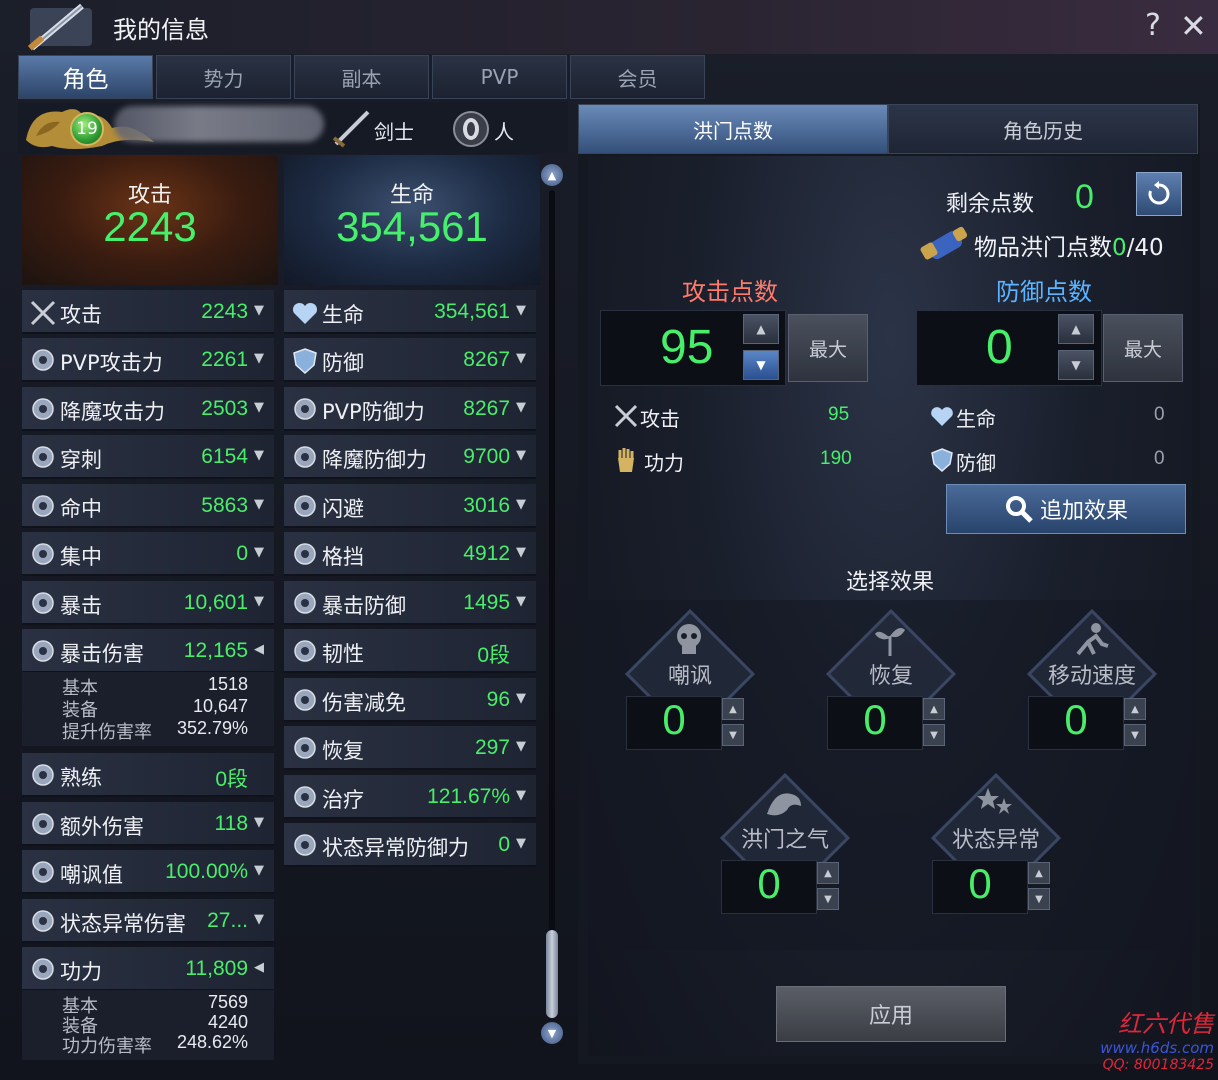  I want to click on apply-button: 应用, so click(891, 1014).